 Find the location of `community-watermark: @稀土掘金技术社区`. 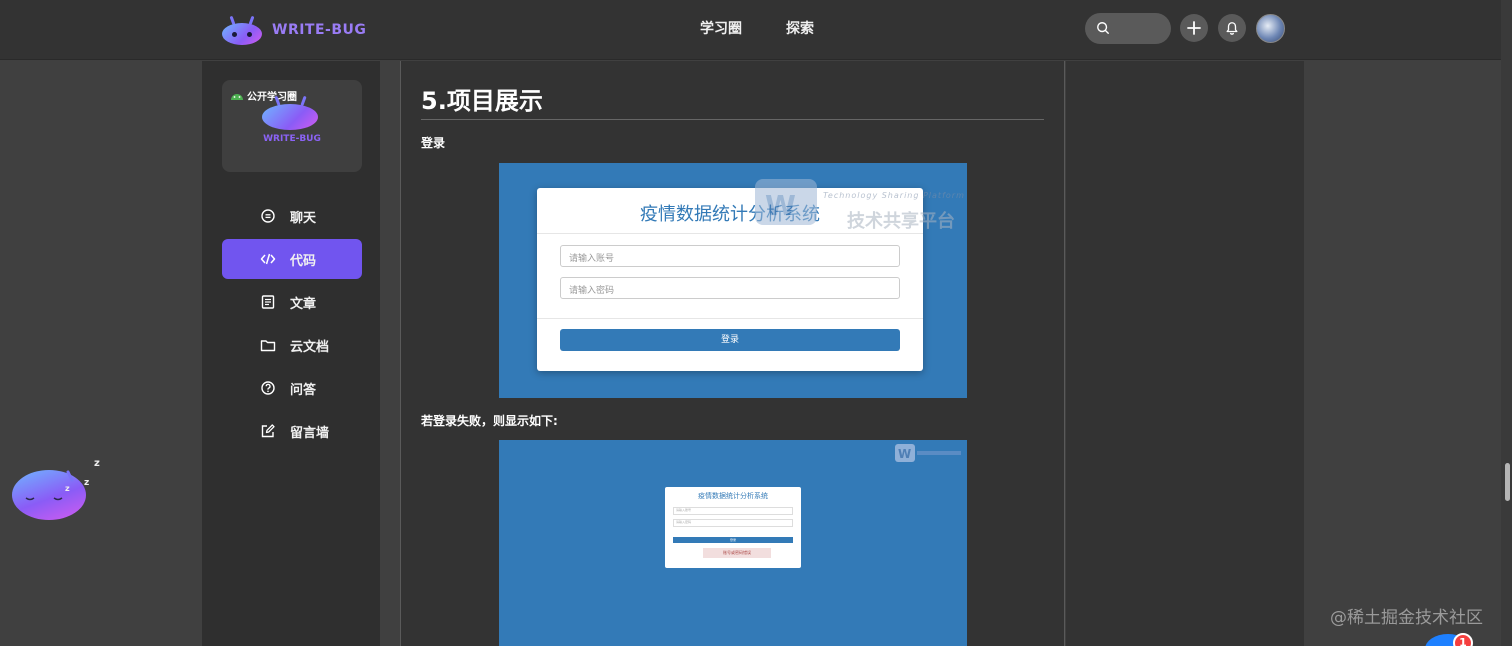

community-watermark: @稀土掘金技术社区 is located at coordinates (1406, 618).